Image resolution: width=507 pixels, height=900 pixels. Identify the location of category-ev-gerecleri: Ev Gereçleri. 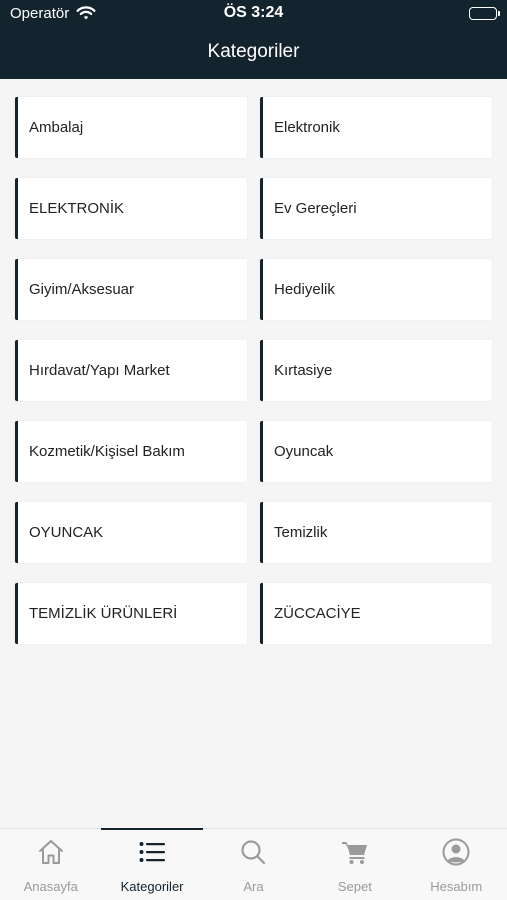
(376, 208).